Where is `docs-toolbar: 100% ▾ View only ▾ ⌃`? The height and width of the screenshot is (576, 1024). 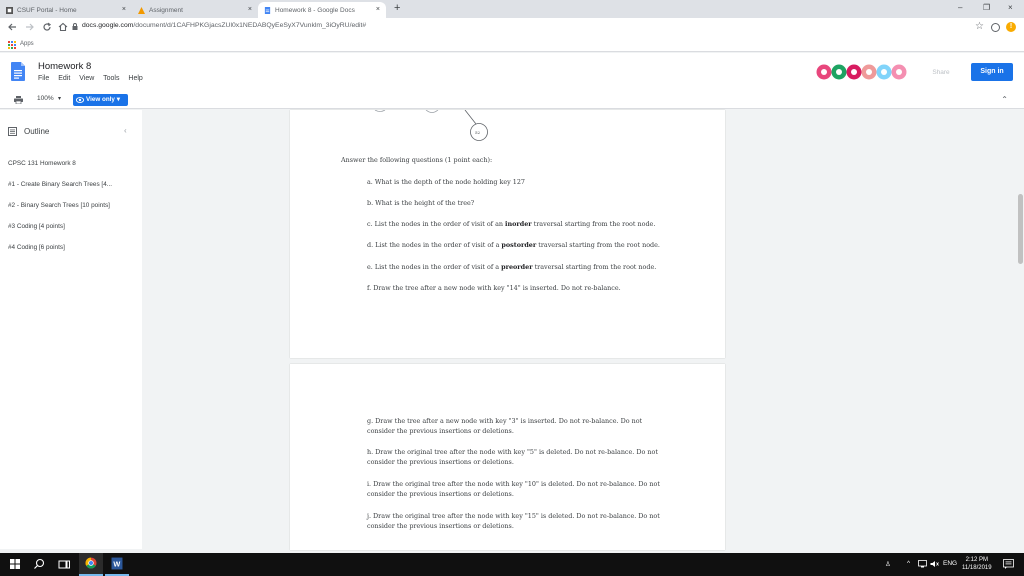
docs-toolbar: 100% ▾ View only ▾ ⌃ is located at coordinates (512, 100).